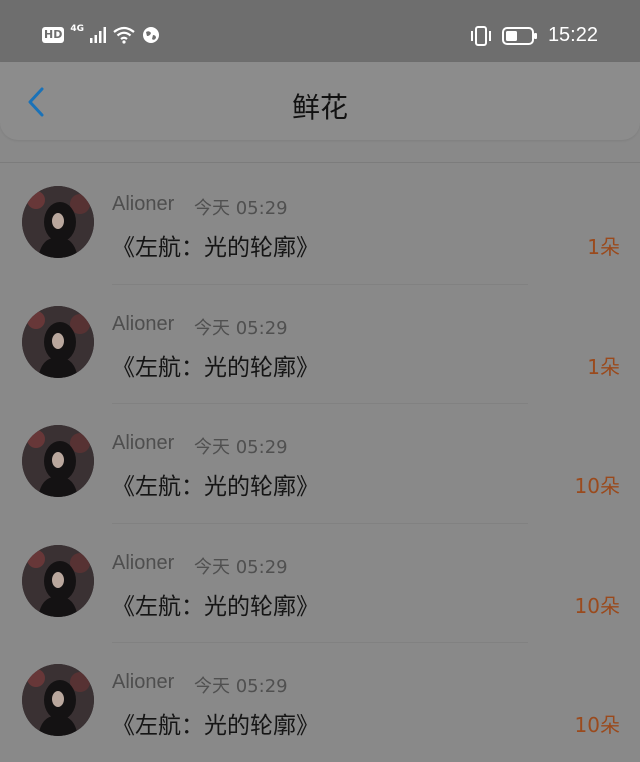  Describe the element at coordinates (320, 162) in the screenshot. I see `header-divider` at that location.